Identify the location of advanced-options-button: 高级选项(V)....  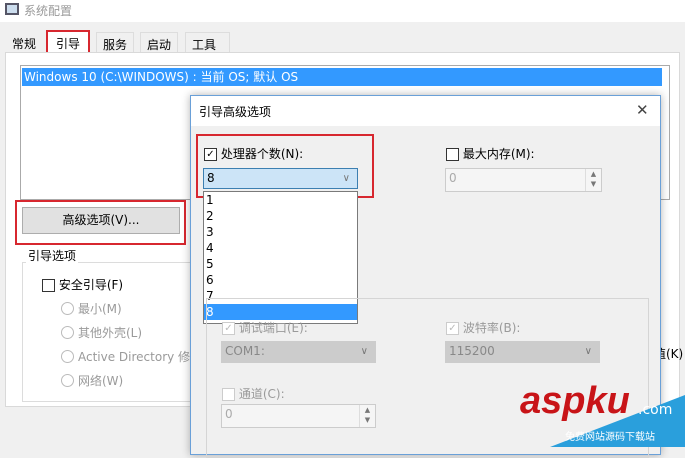
(101, 220).